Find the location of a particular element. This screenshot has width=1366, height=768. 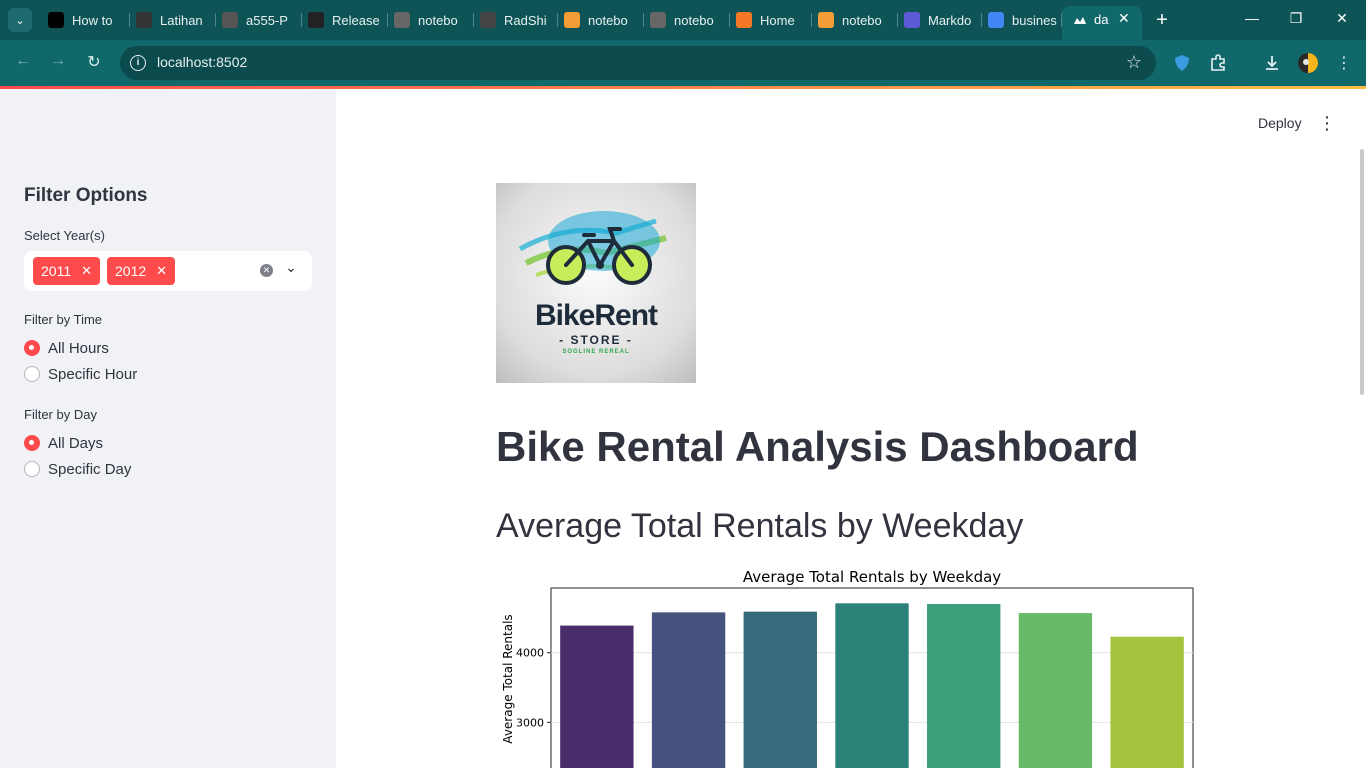

tab-0: How to is located at coordinates (86, 20).